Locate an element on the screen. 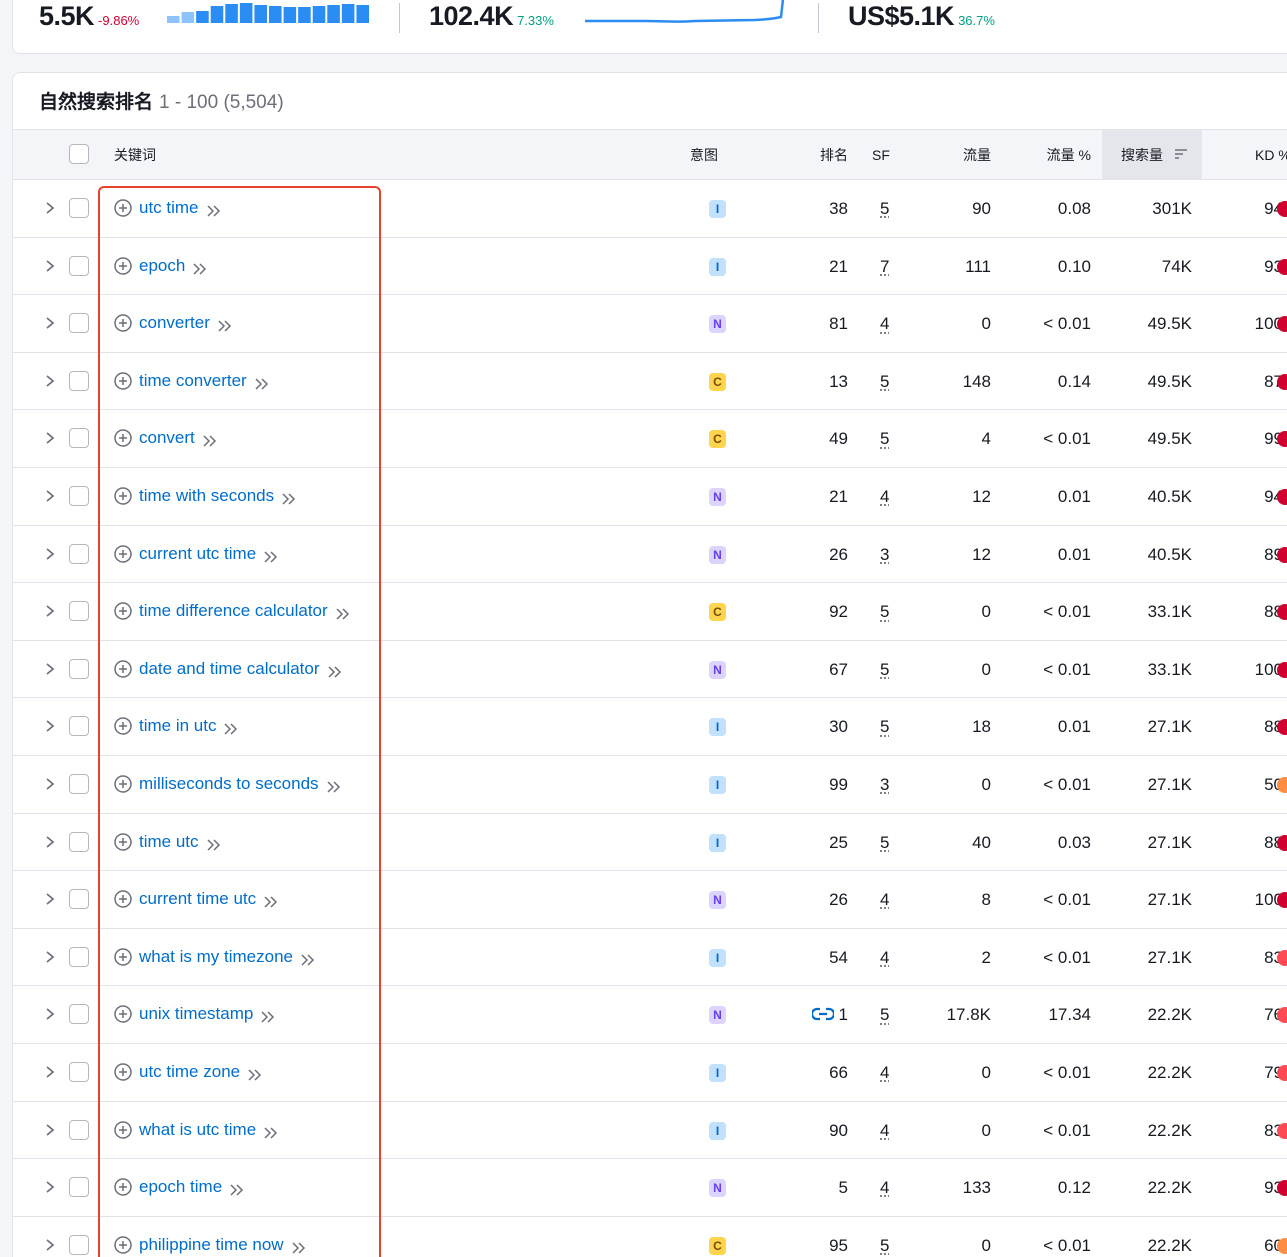 The width and height of the screenshot is (1287, 1257). table-row: time converter C 13 5 148 0.14 49.5K 87 is located at coordinates (650, 382).